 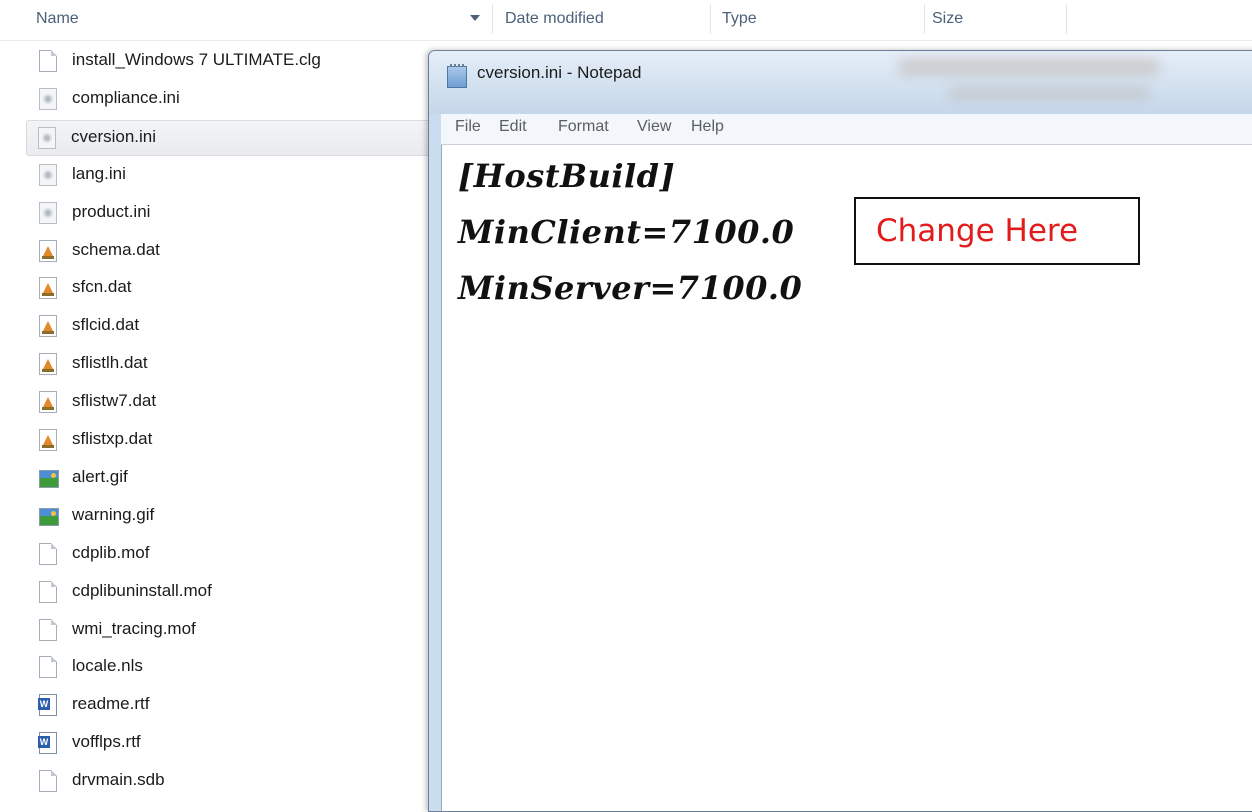 I want to click on file-name: cversion.ini, so click(x=114, y=136).